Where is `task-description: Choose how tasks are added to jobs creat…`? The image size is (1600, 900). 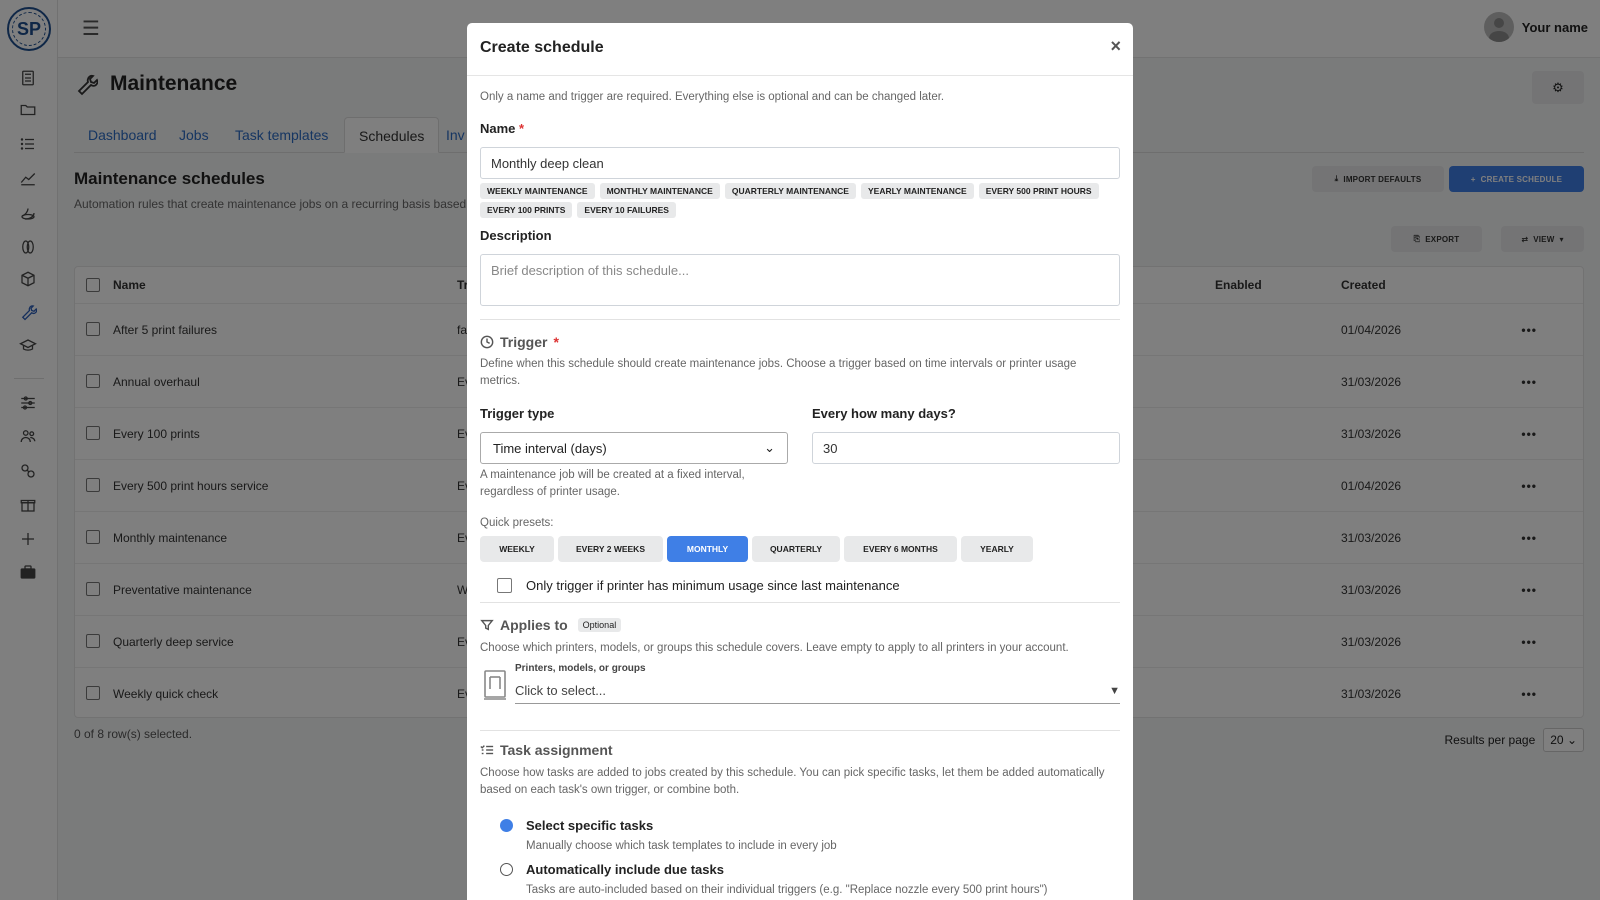
task-description: Choose how tasks are added to jobs creat… is located at coordinates (792, 781).